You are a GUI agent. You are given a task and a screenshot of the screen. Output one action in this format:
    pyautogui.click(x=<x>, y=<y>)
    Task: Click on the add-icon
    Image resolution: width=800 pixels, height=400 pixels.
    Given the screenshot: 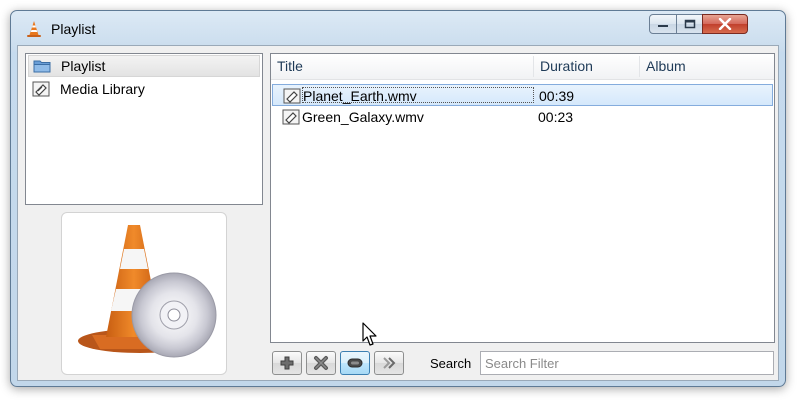 What is the action you would take?
    pyautogui.click(x=287, y=363)
    